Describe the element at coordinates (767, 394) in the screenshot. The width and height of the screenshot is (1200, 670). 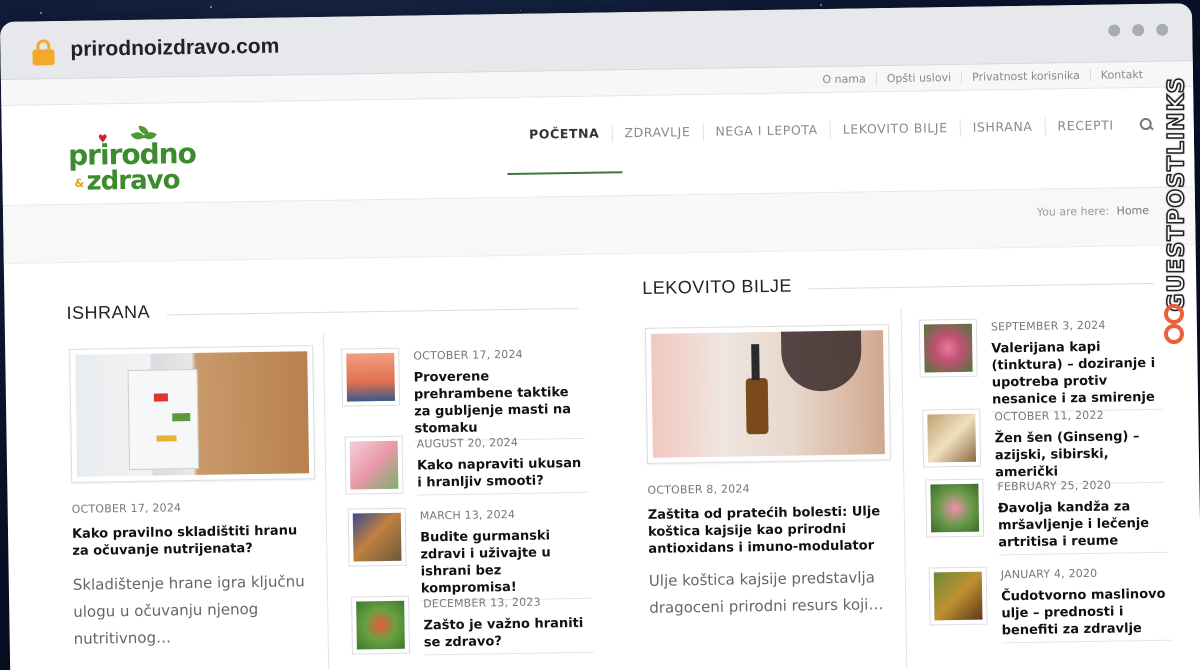
I see `featured-image-oil-dropper` at that location.